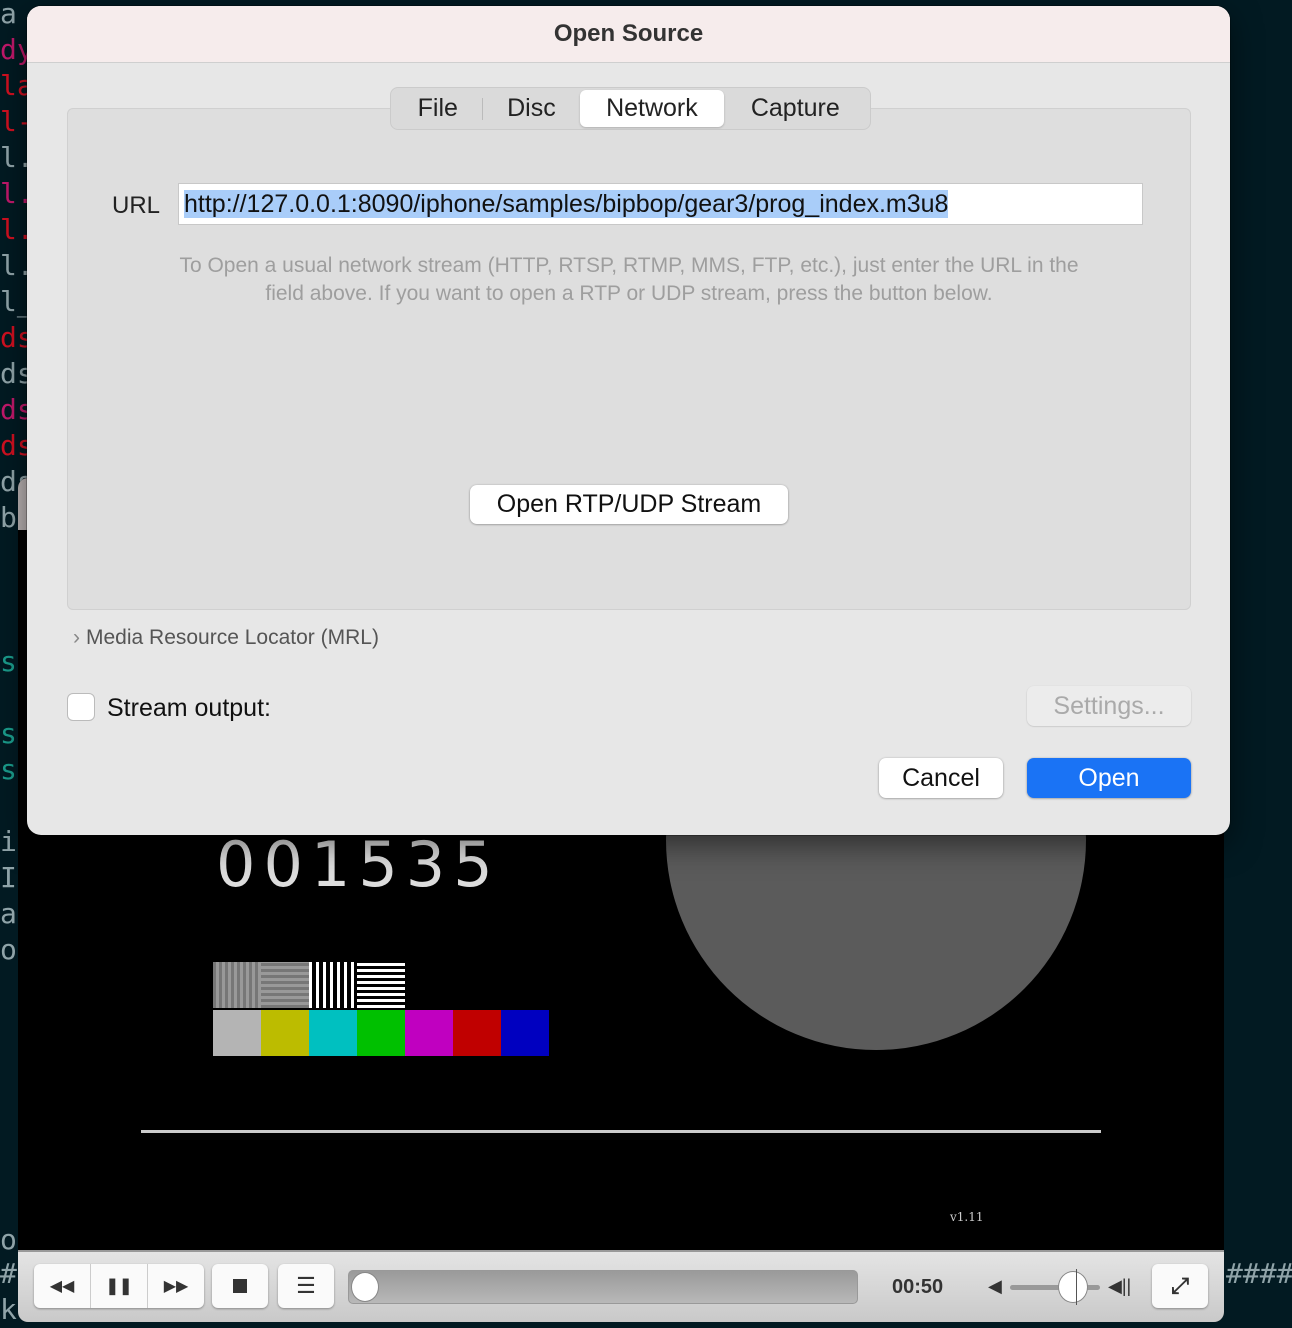 The image size is (1292, 1328). I want to click on open-rtp-udp-stream-button: Open RTP/UDP Stream, so click(629, 504).